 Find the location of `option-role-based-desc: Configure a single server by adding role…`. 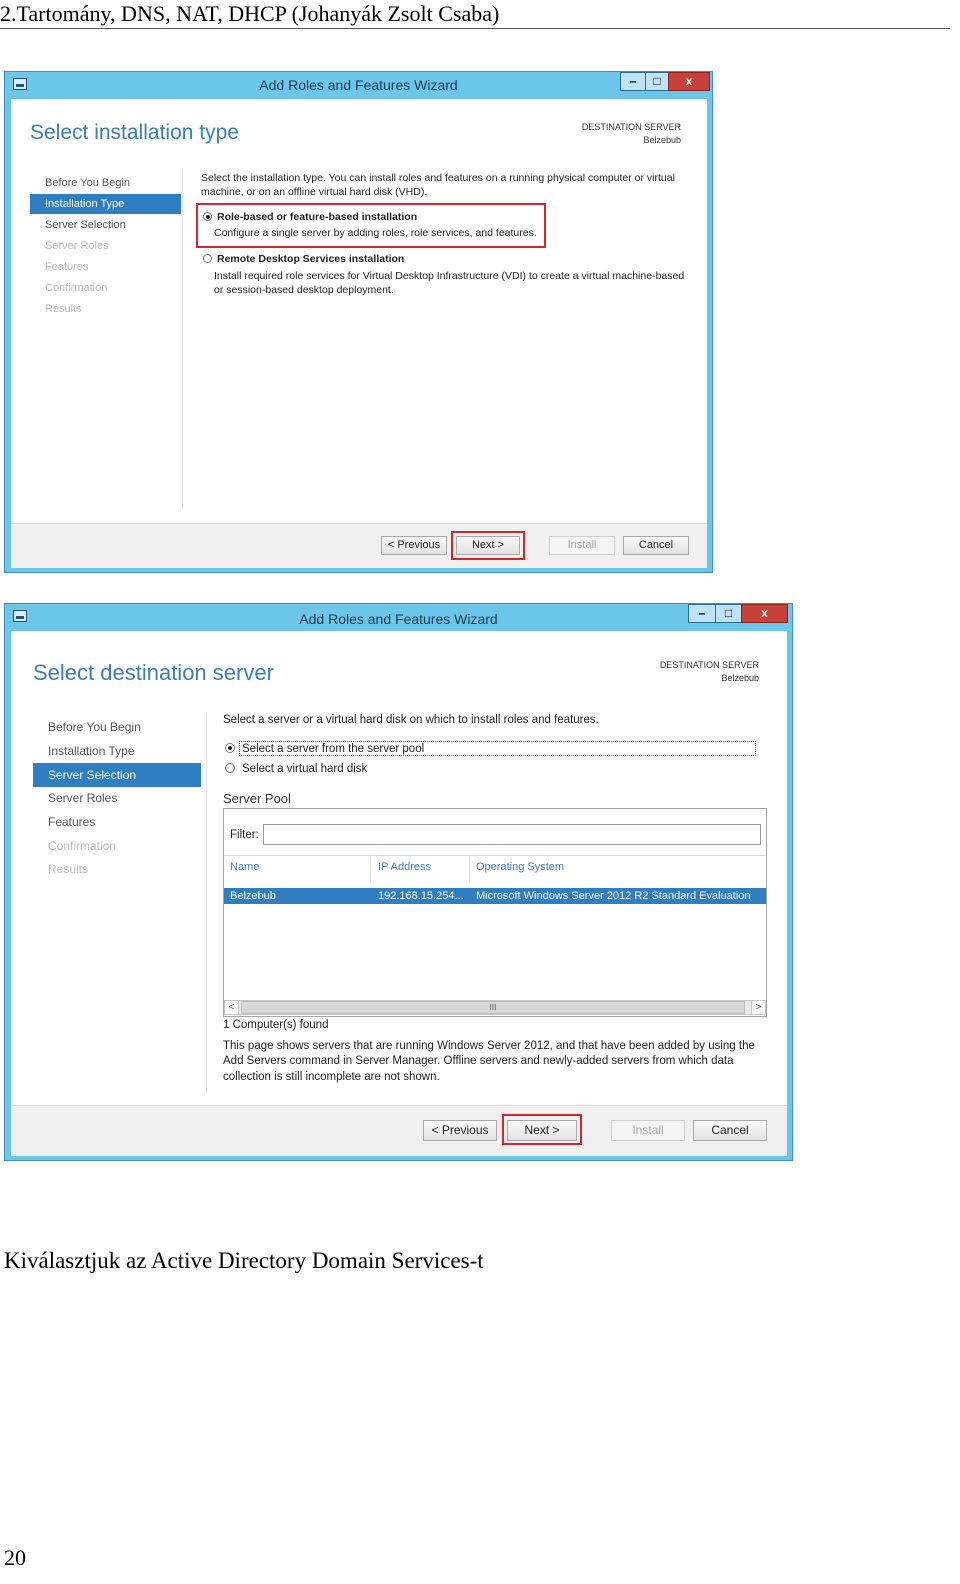

option-role-based-desc: Configure a single server by adding role… is located at coordinates (375, 233).